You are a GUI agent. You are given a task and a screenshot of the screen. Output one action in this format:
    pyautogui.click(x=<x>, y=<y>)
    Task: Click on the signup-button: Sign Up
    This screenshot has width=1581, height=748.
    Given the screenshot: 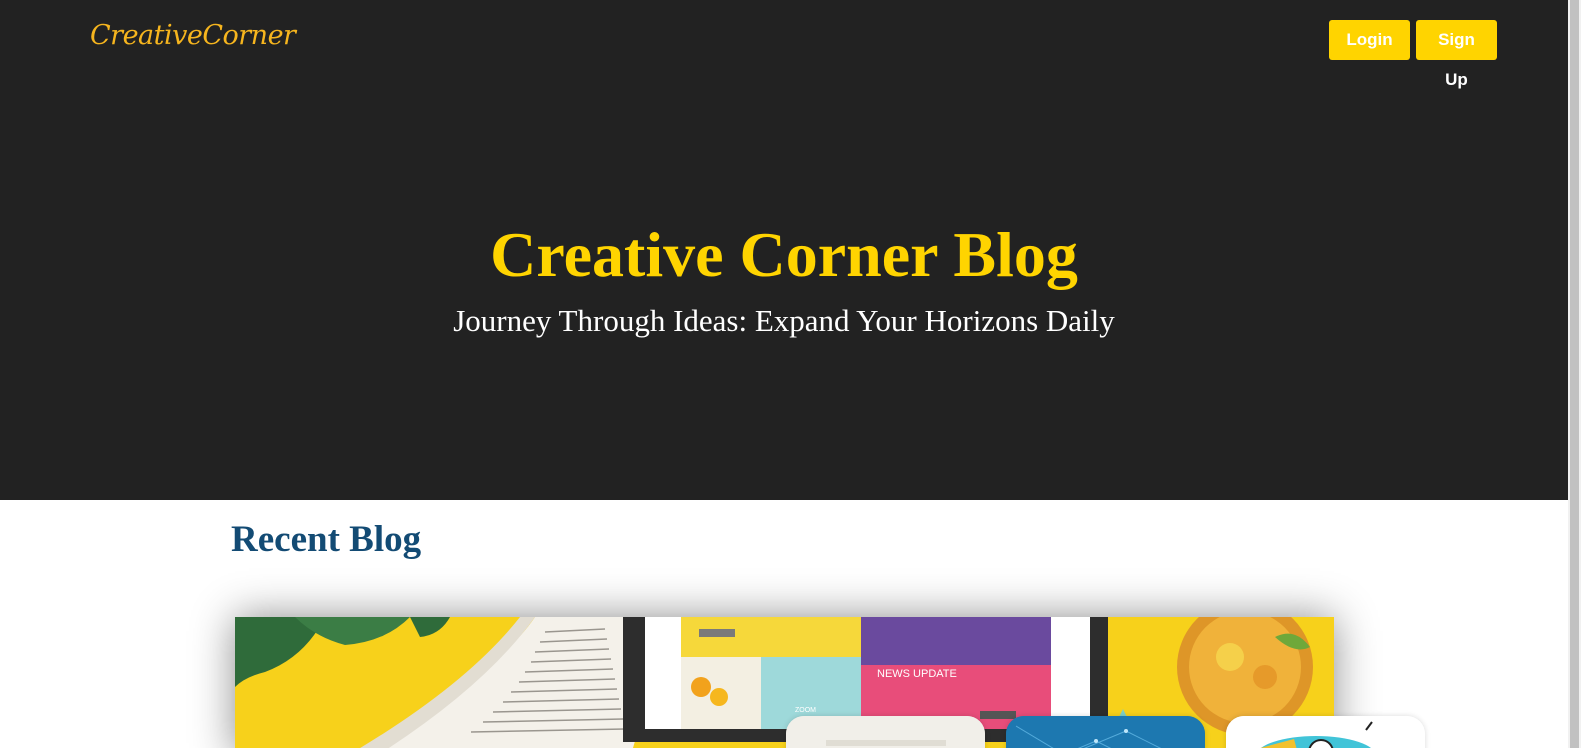 What is the action you would take?
    pyautogui.click(x=1456, y=54)
    